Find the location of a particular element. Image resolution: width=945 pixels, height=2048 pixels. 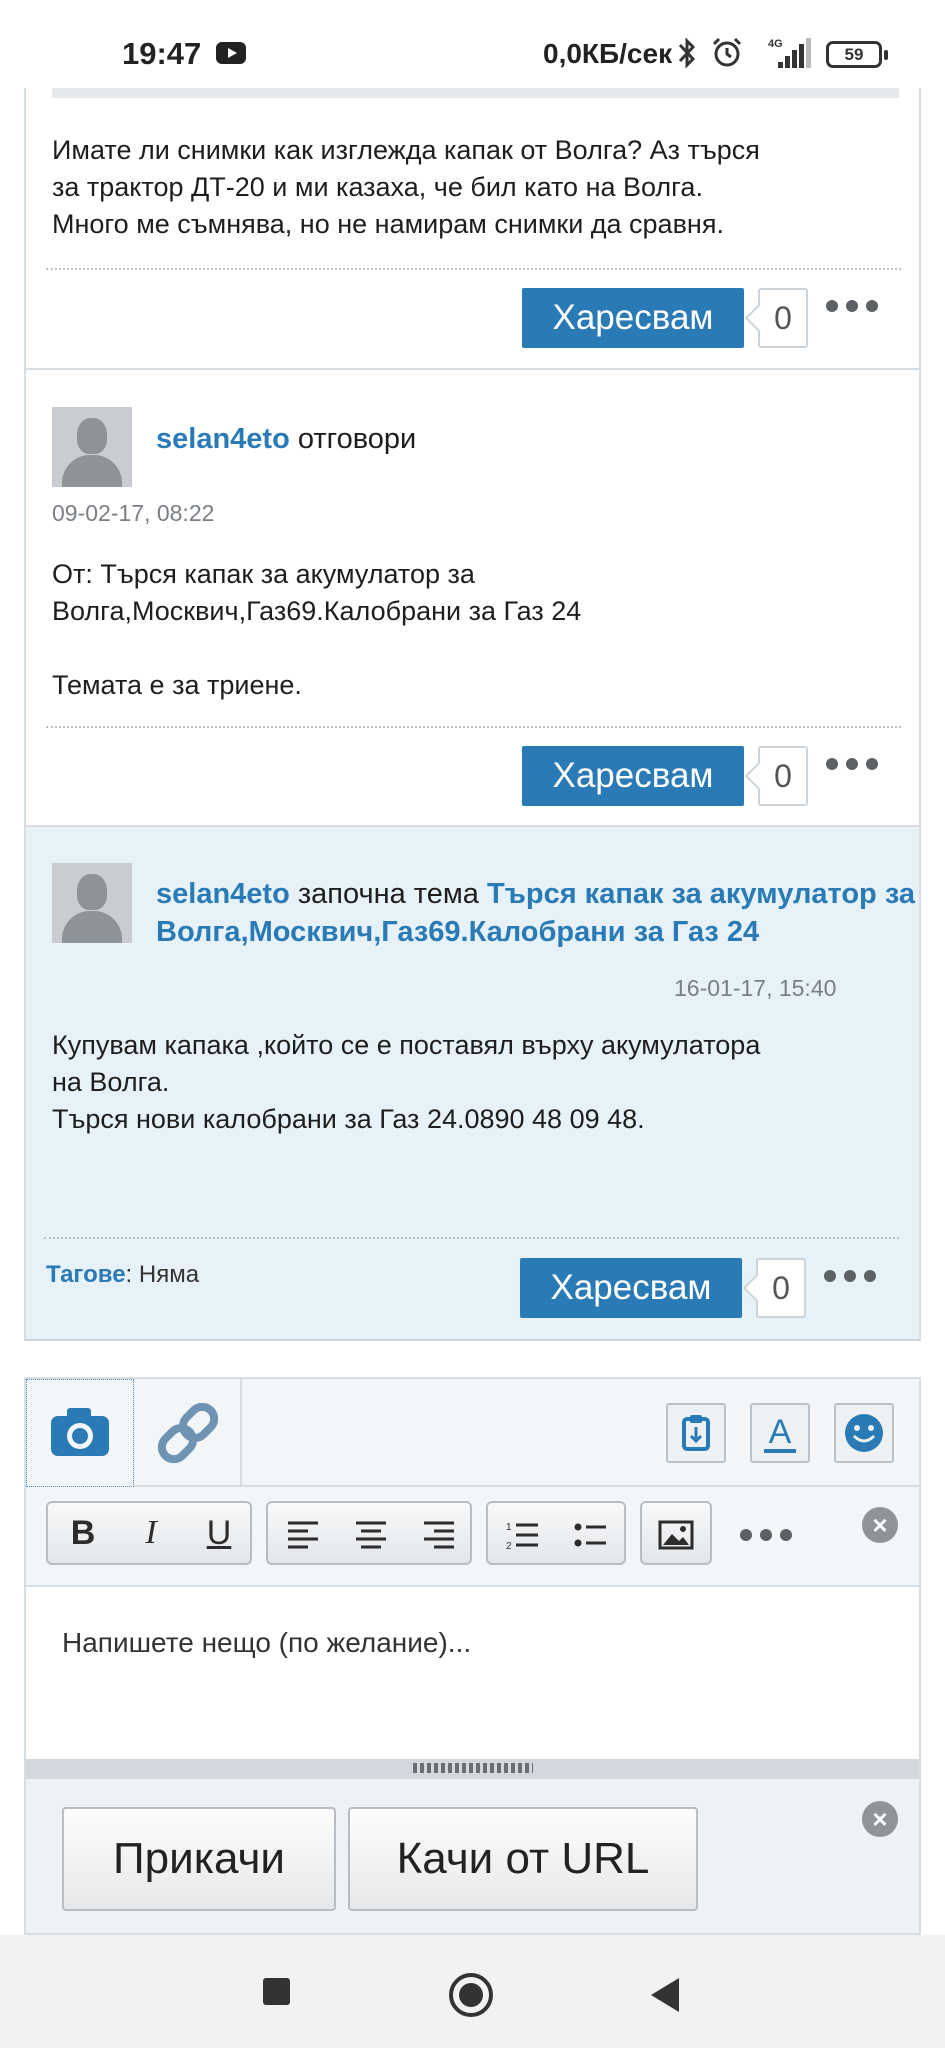

align-center-icon is located at coordinates (371, 1535).